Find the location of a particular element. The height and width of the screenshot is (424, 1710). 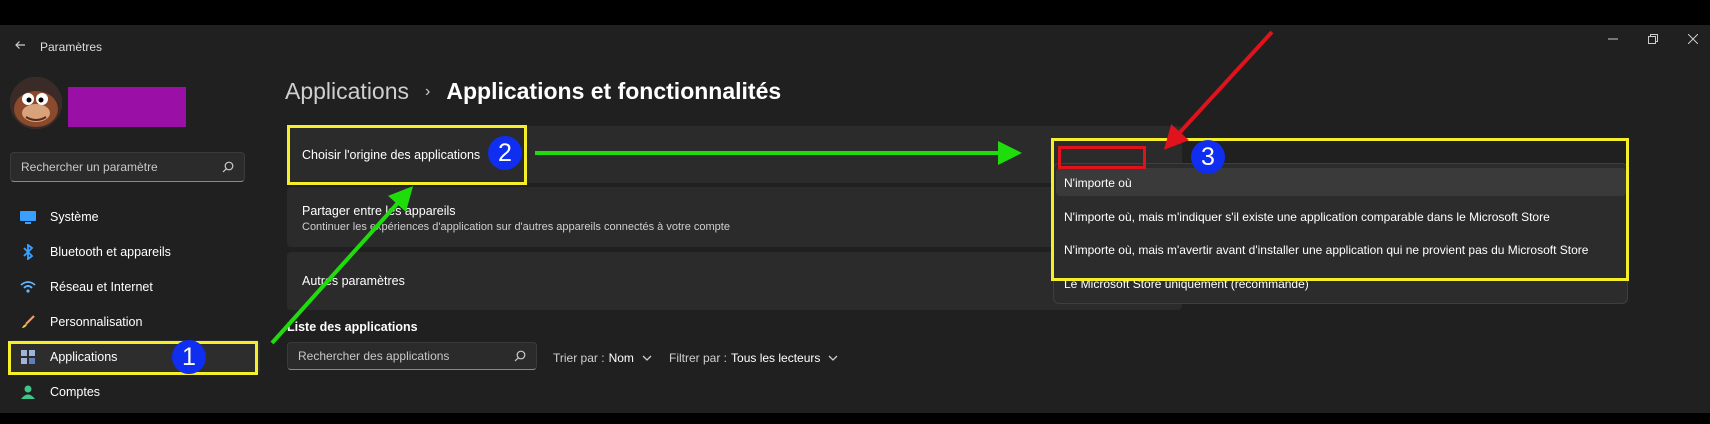

window-title: Paramètres is located at coordinates (71, 47).